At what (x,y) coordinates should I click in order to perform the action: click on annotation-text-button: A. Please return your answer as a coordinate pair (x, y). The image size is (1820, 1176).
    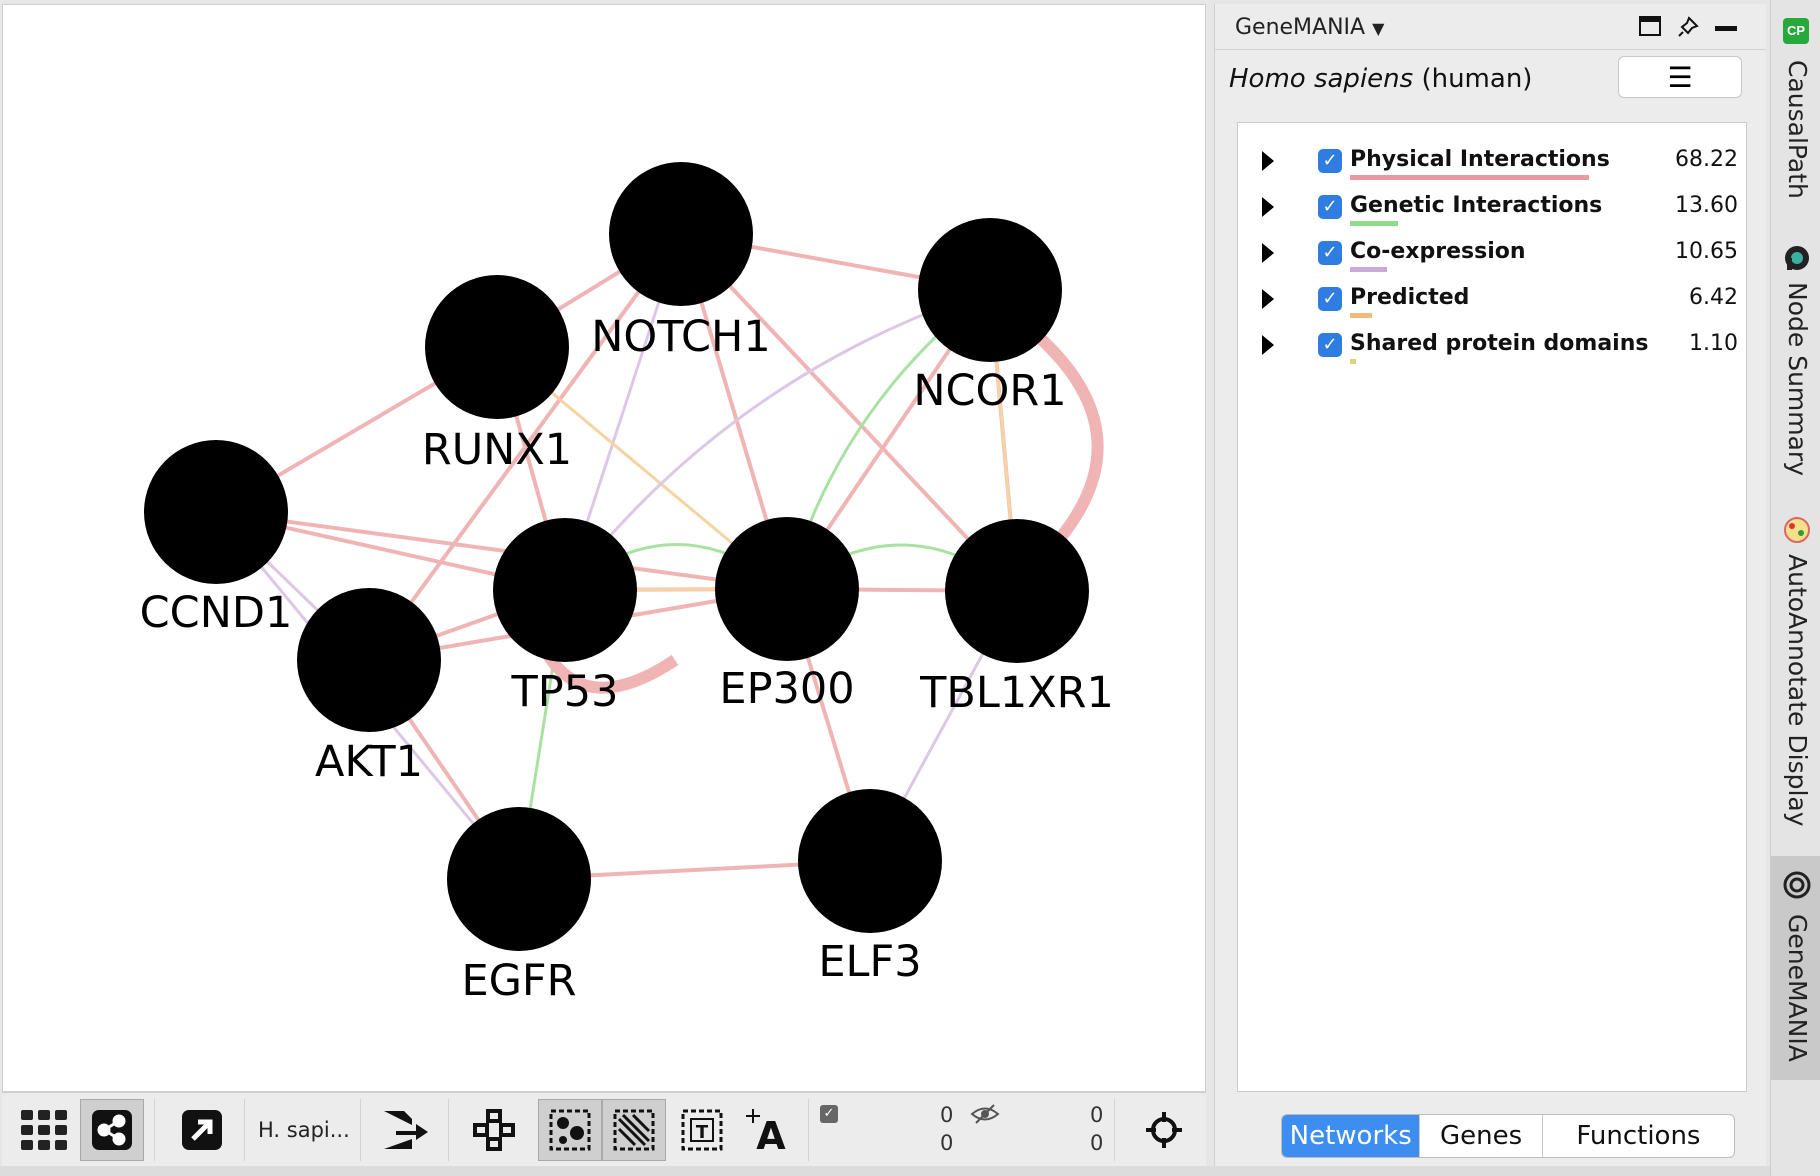
    Looking at the image, I should click on (768, 1130).